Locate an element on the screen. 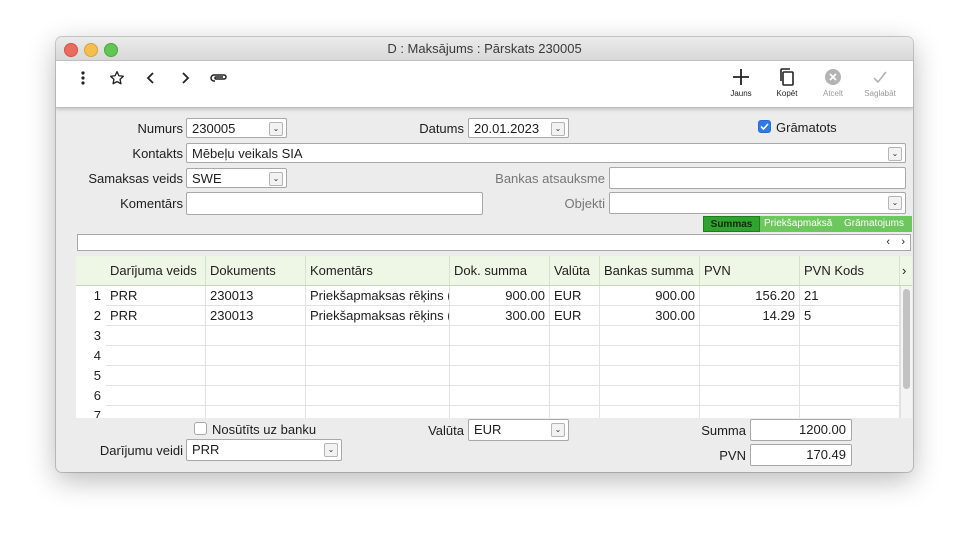 This screenshot has height=547, width=969. gramatots-checkbox is located at coordinates (764, 126).